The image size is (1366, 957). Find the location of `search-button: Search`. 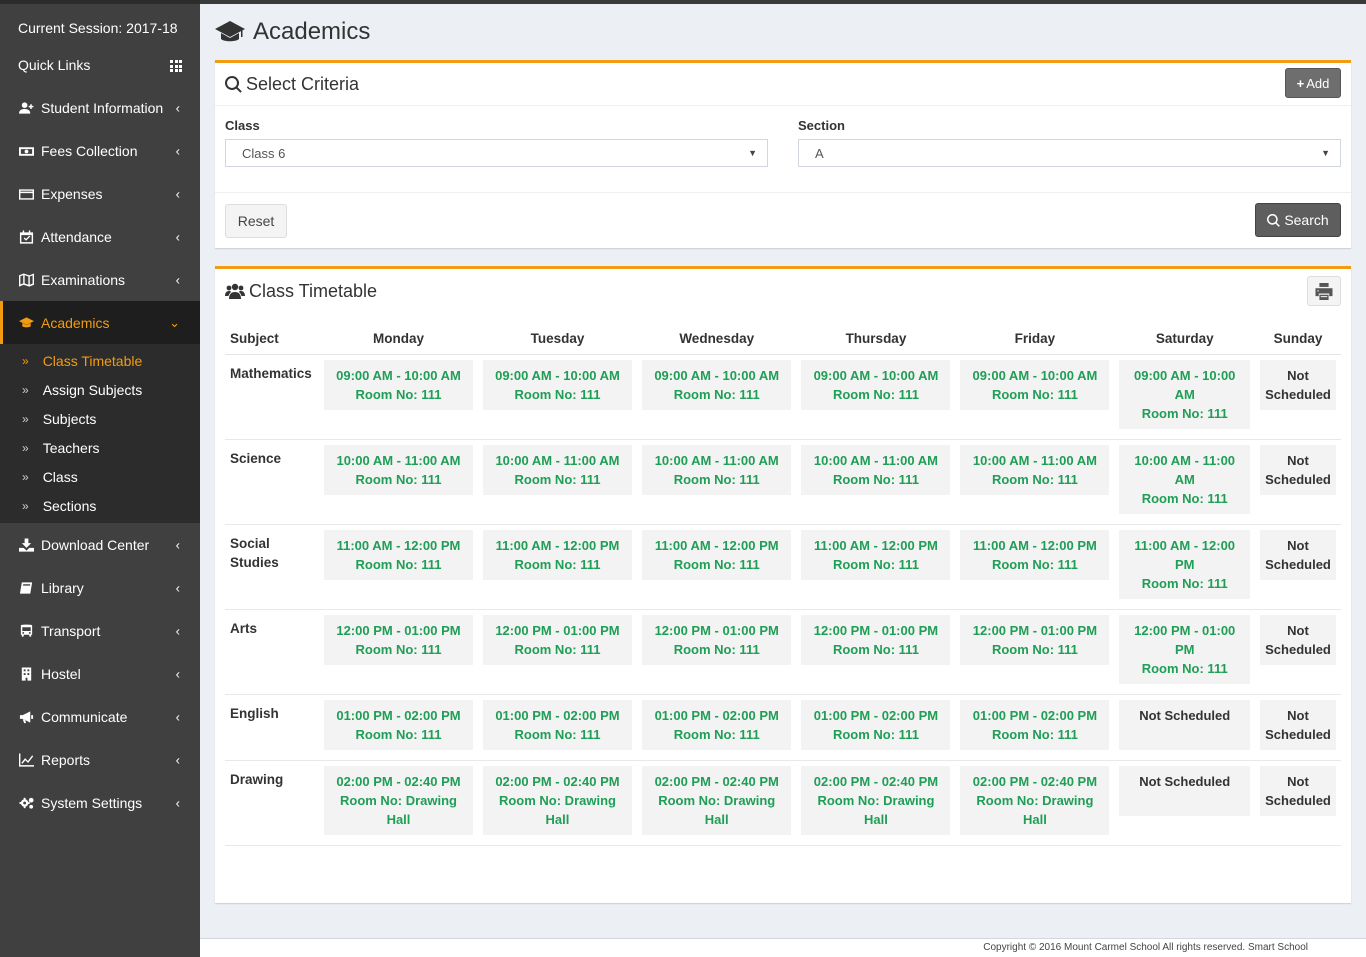

search-button: Search is located at coordinates (1298, 220).